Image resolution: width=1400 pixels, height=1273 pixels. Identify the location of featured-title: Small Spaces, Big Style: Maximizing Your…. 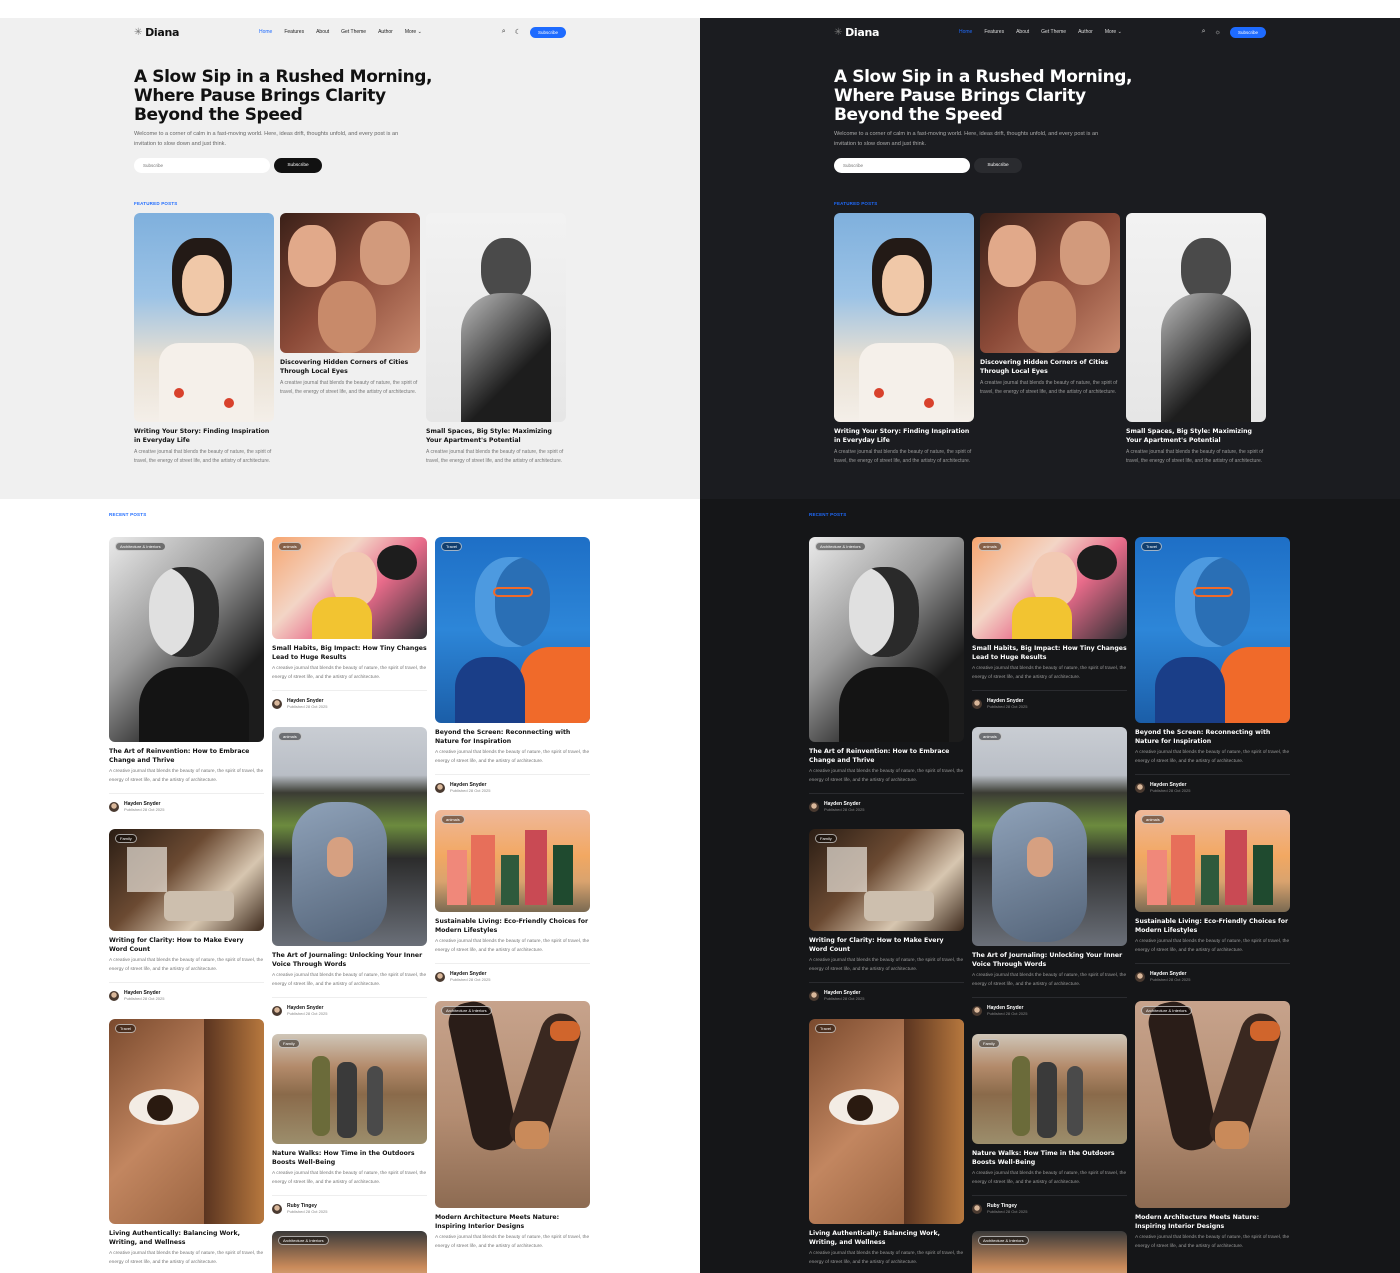
(496, 436).